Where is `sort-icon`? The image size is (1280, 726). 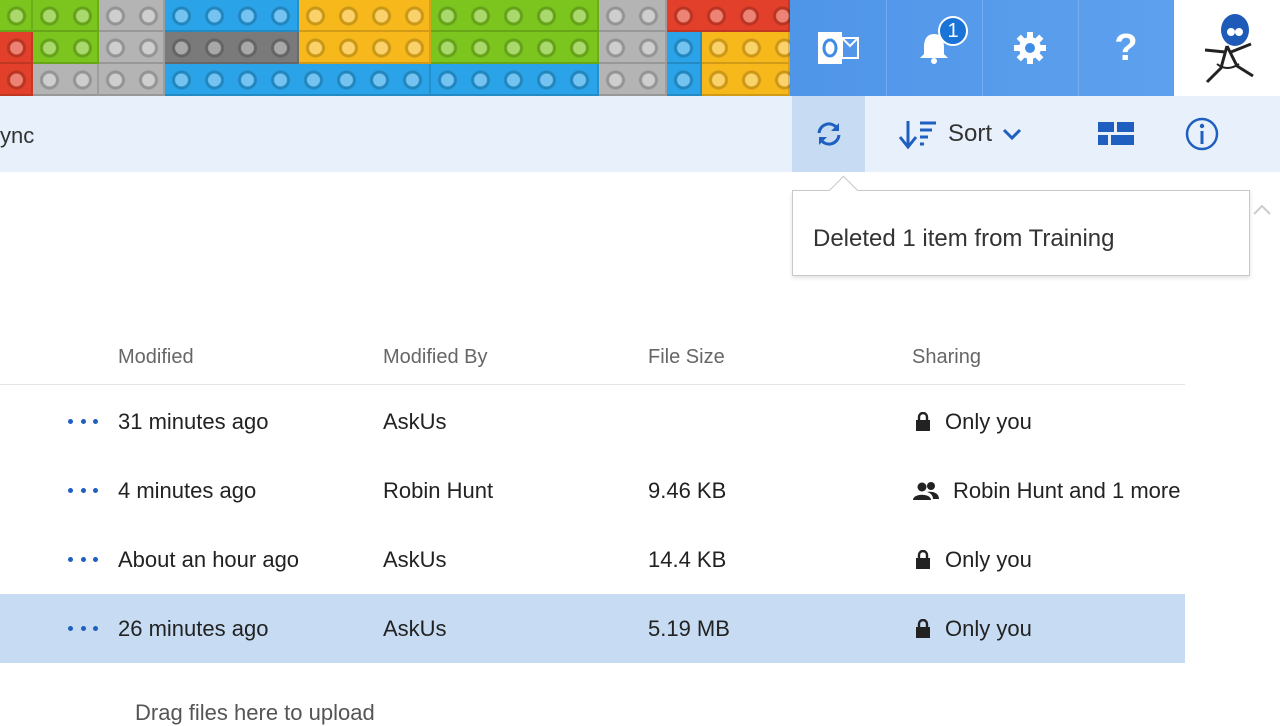
sort-icon is located at coordinates (917, 135).